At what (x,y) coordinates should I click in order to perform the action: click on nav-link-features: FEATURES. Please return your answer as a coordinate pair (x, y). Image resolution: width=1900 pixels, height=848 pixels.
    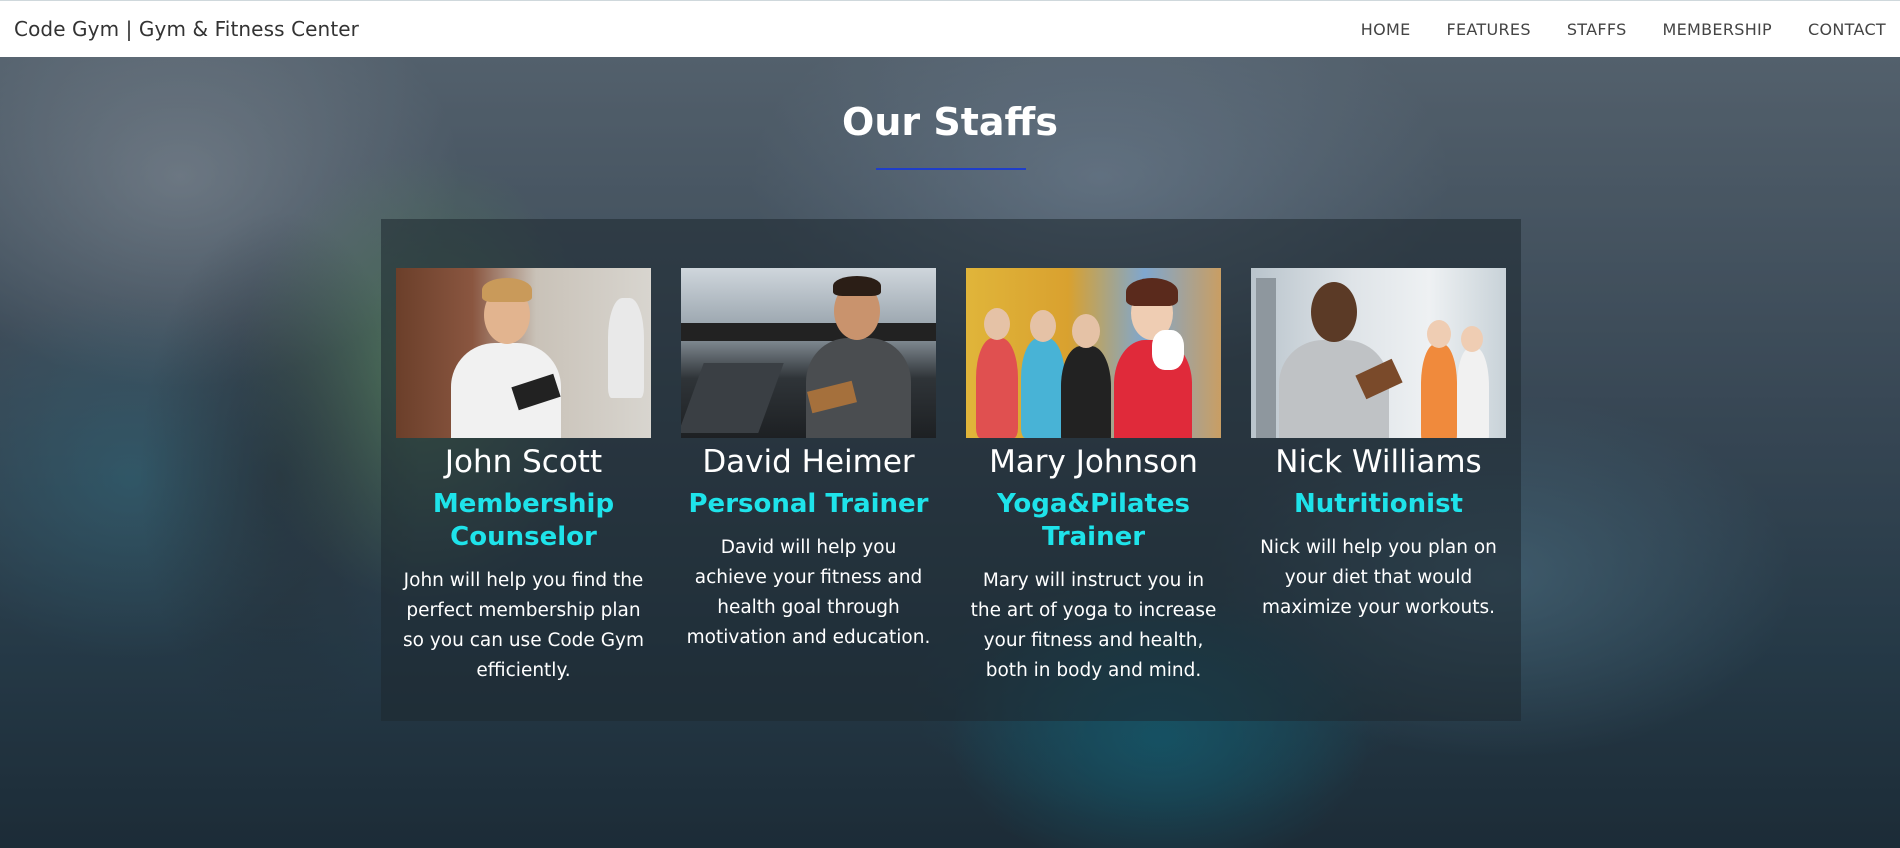
    Looking at the image, I should click on (1489, 29).